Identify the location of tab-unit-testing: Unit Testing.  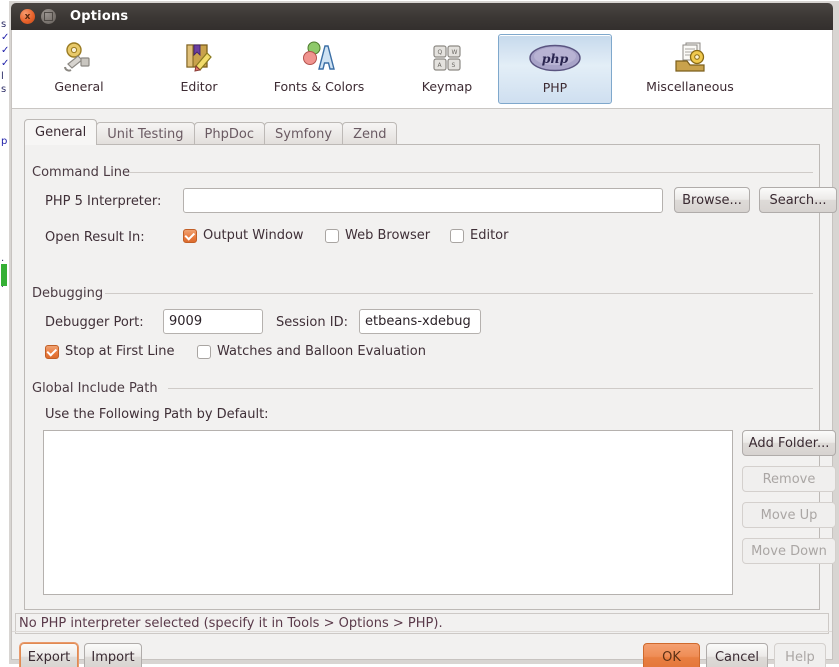
(145, 133).